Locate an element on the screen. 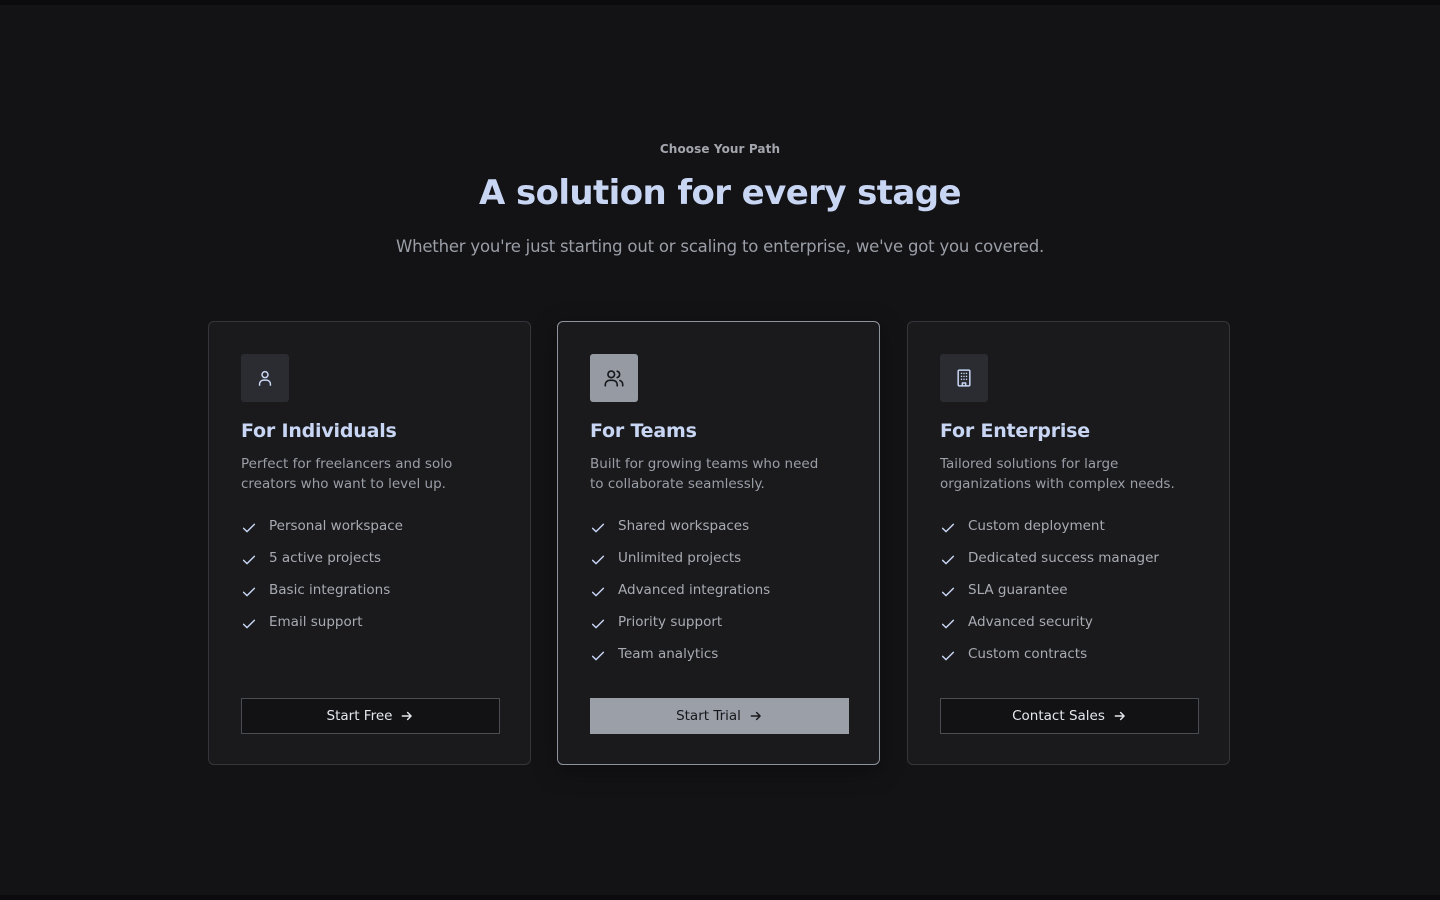 The width and height of the screenshot is (1440, 900). feature-item: Team analytics is located at coordinates (680, 662).